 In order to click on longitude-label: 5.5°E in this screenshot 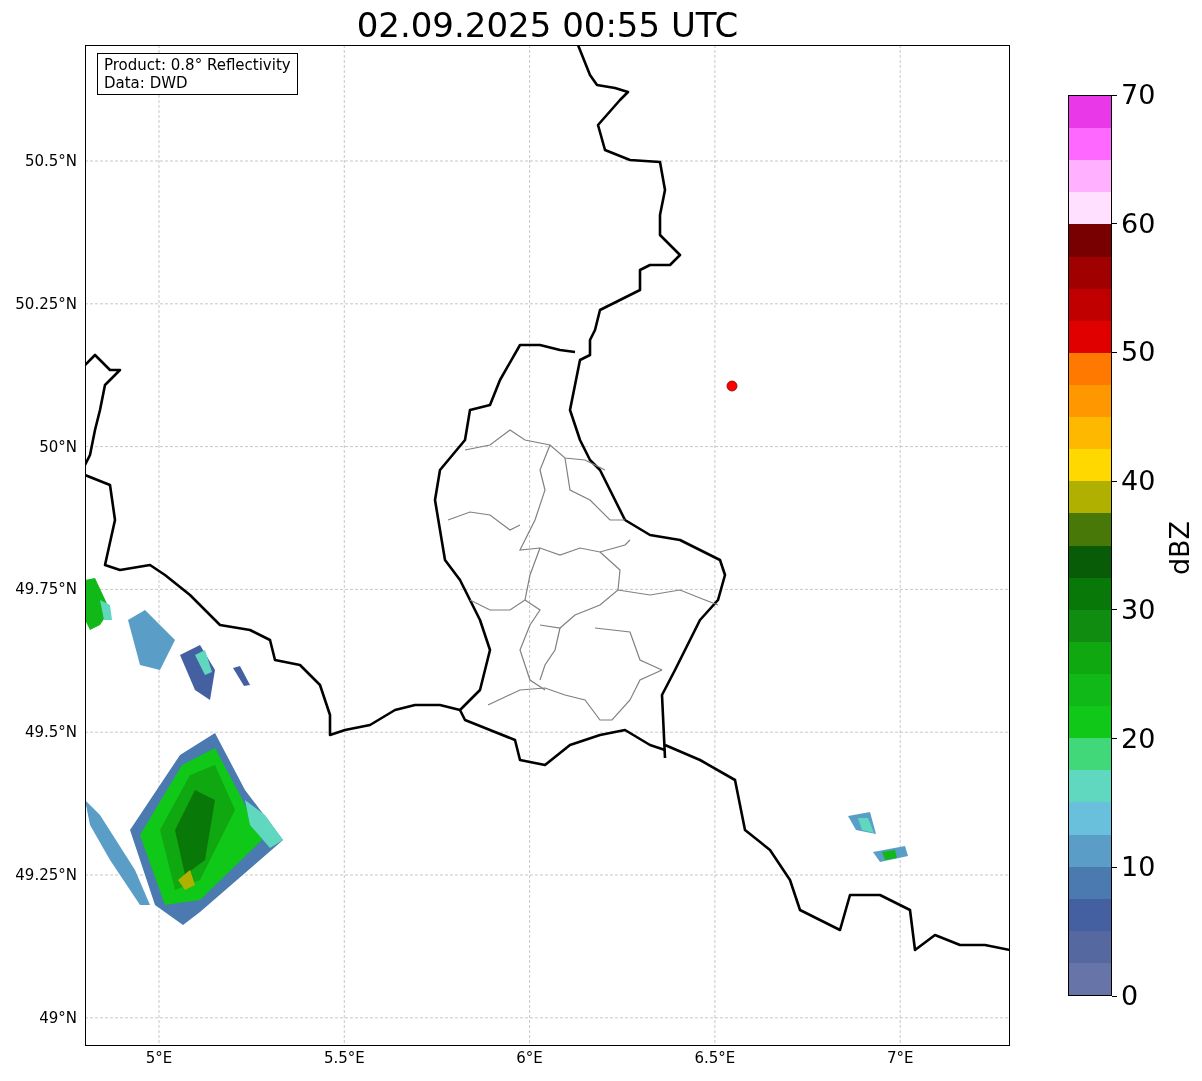, I will do `click(344, 1058)`.